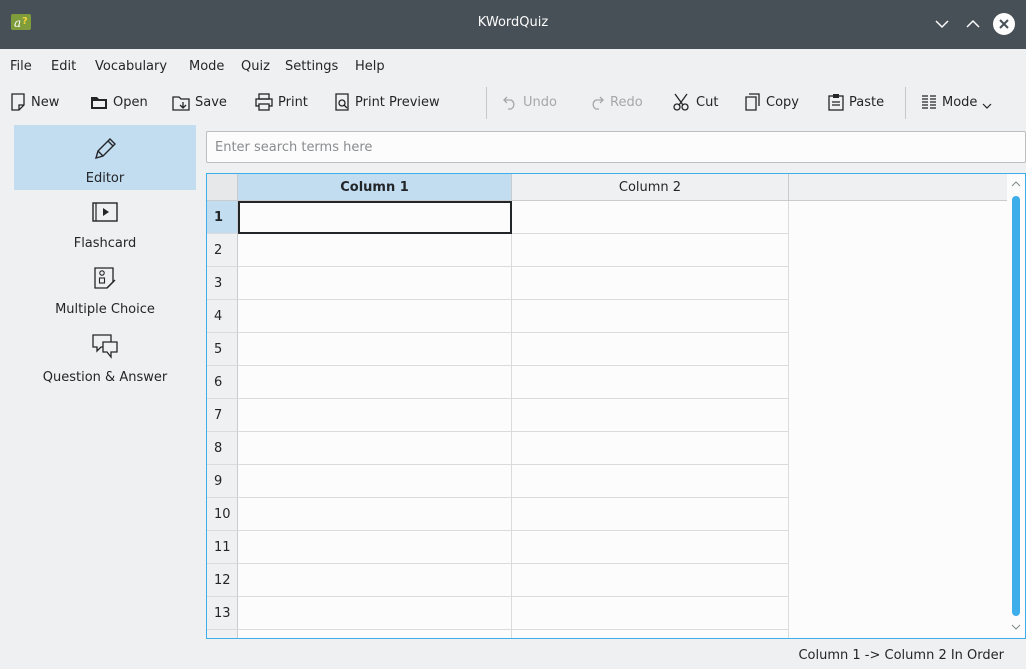  Describe the element at coordinates (21, 66) in the screenshot. I see `menu-file: File` at that location.